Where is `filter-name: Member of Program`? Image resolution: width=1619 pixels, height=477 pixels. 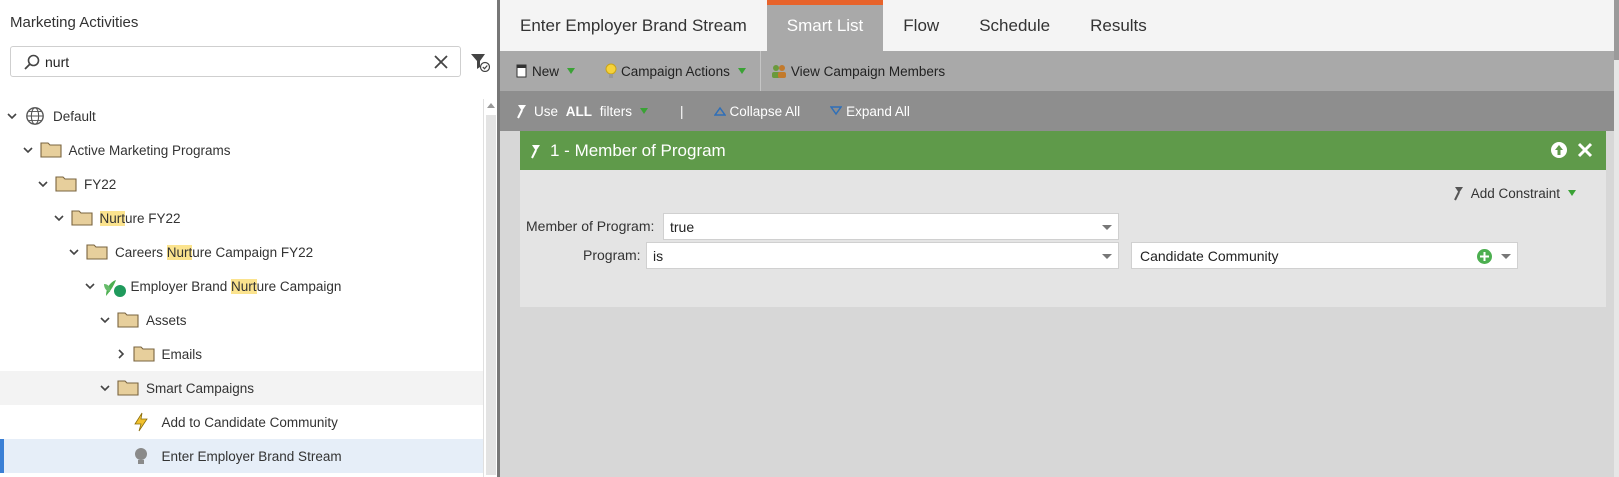
filter-name: Member of Program is located at coordinates (650, 150).